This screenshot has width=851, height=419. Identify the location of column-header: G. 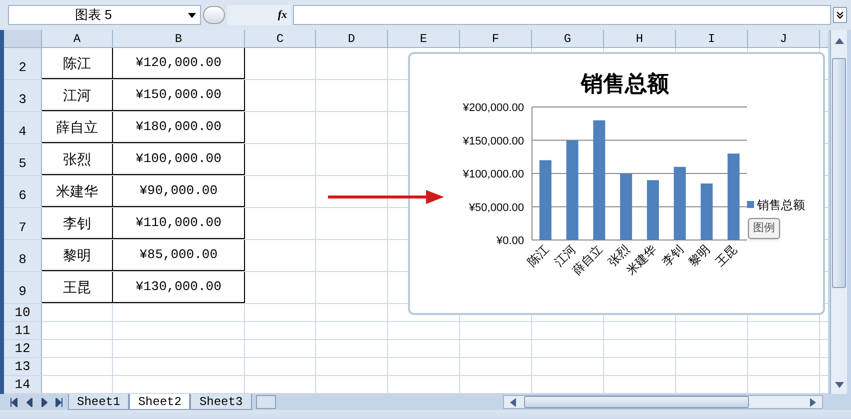
(568, 38).